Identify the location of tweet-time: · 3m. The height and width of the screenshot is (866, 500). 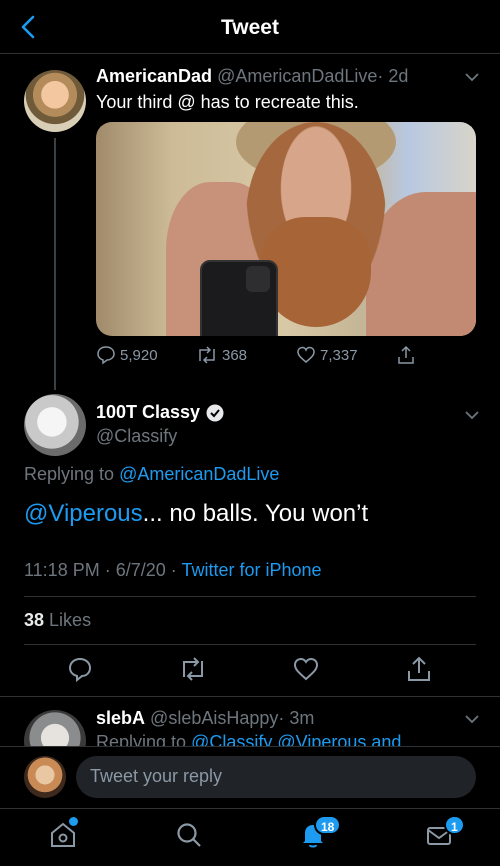
(296, 718).